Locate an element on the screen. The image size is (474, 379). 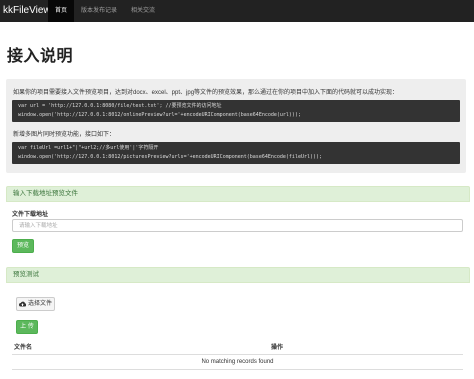
column-header-filename: 文件名 is located at coordinates (140, 347).